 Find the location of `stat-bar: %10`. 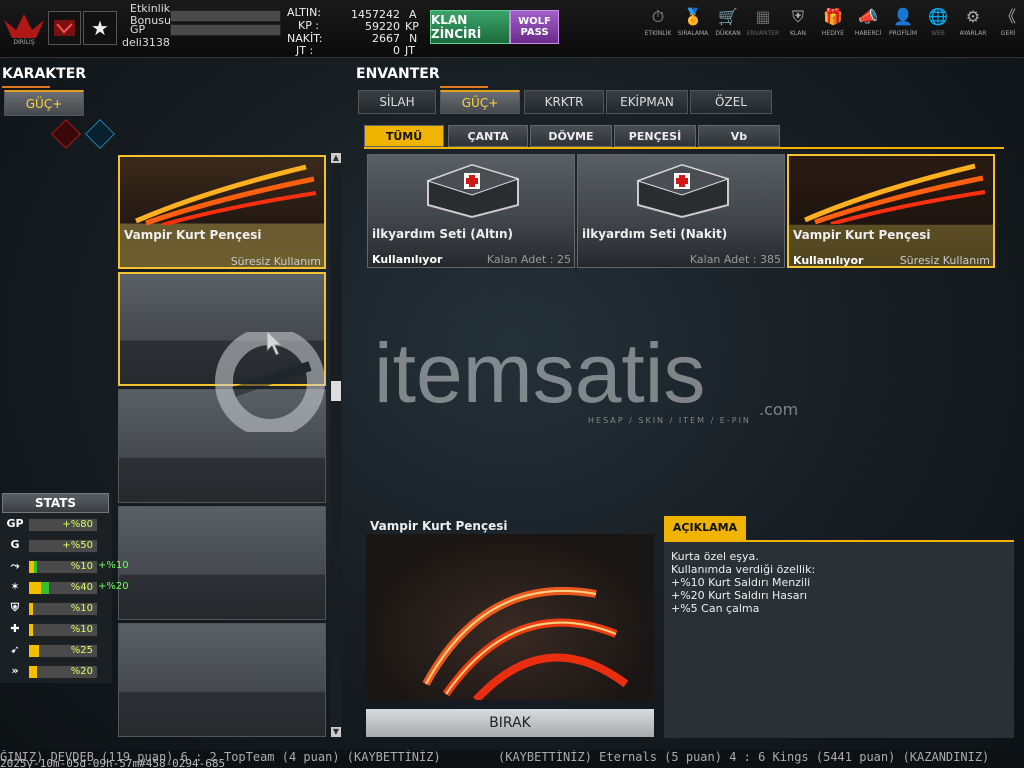

stat-bar: %10 is located at coordinates (63, 567).